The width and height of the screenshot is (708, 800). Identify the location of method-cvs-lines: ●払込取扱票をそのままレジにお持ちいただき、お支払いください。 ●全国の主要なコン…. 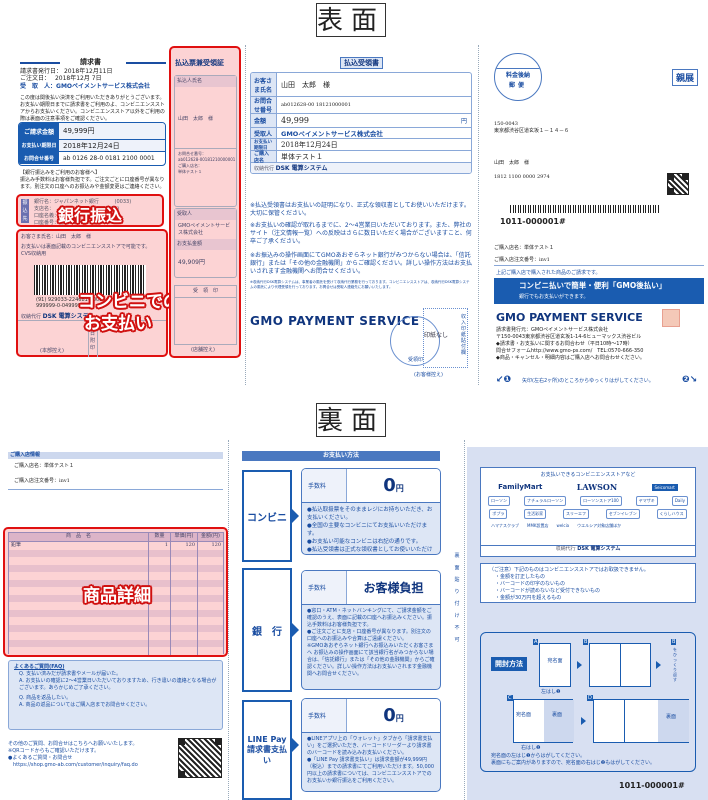
(371, 528).